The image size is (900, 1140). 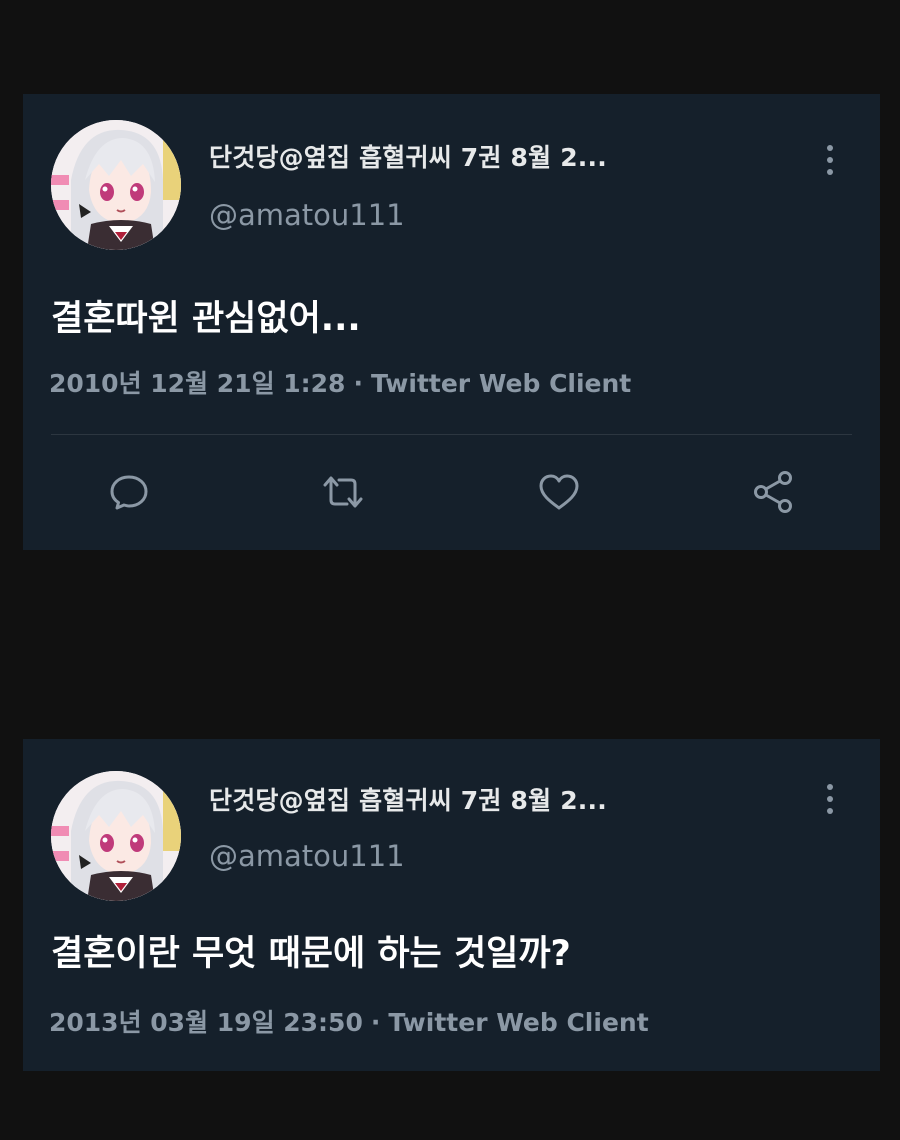 I want to click on reply-button, so click(x=129, y=492).